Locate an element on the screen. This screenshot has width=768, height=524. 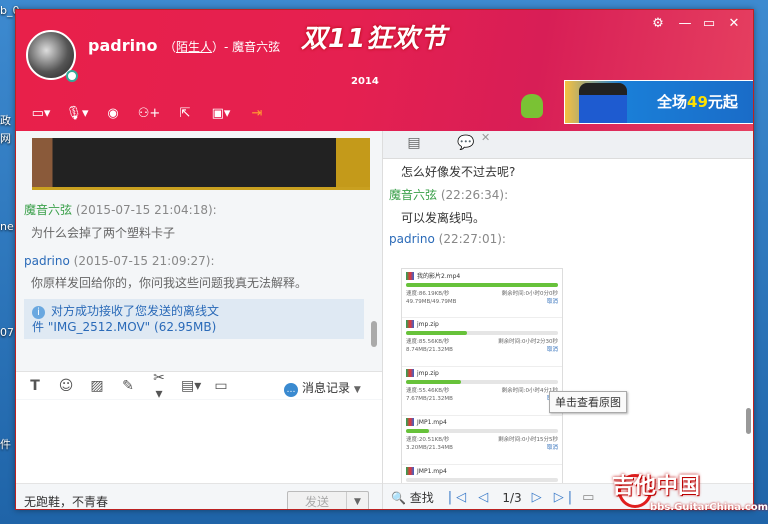
transfer-size: 7.67MB/21.32MB is located at coordinates (429, 399).